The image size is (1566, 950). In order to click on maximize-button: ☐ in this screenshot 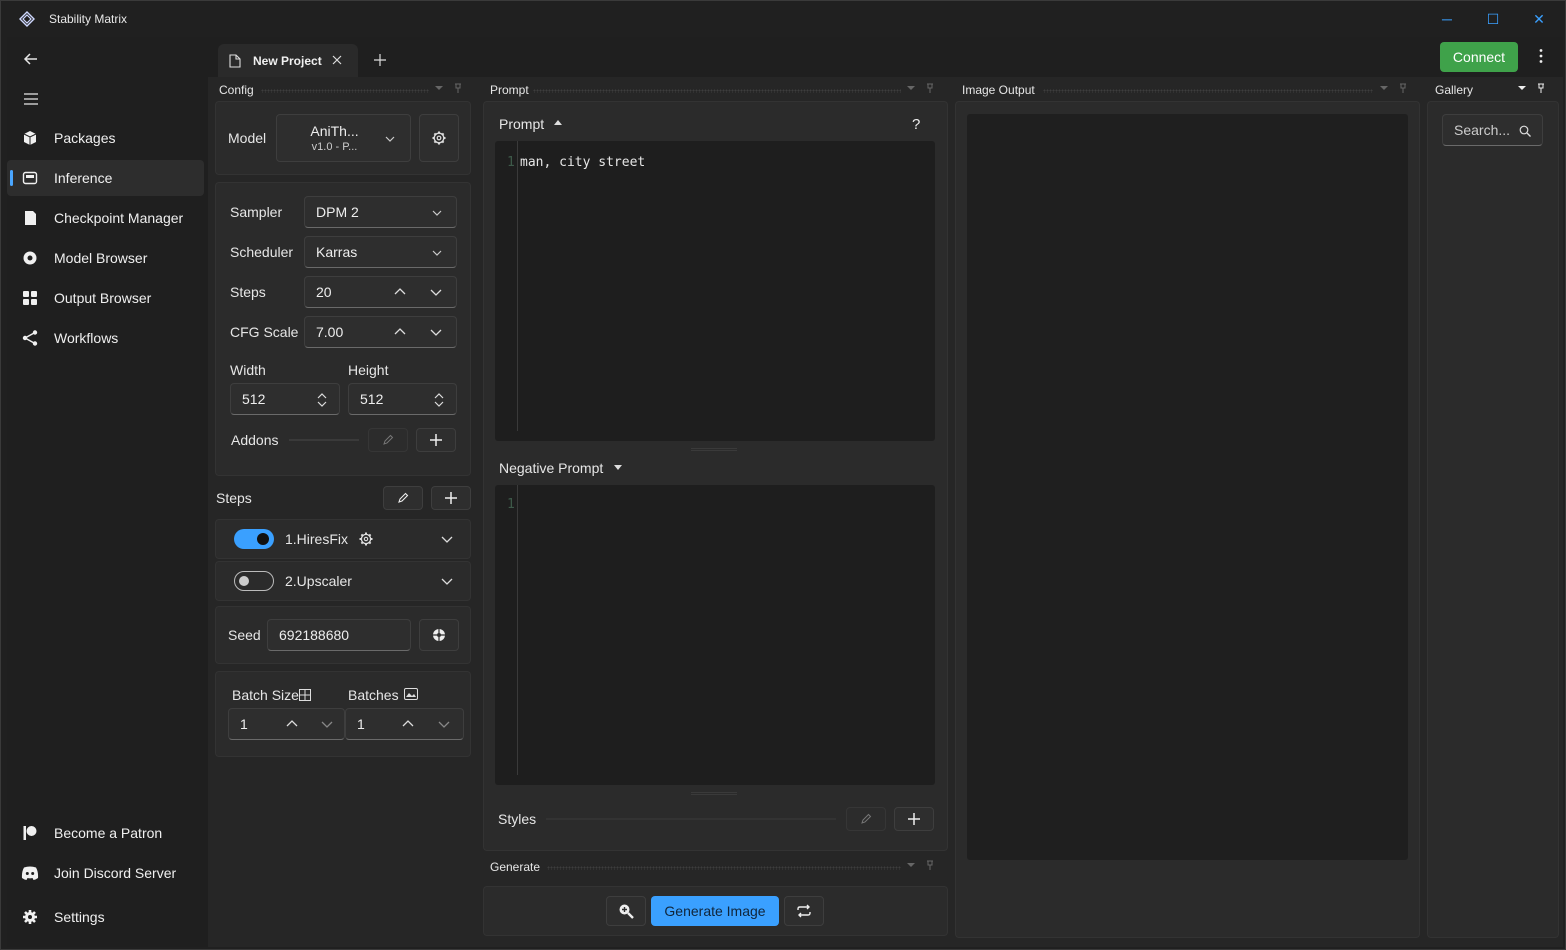, I will do `click(1493, 19)`.